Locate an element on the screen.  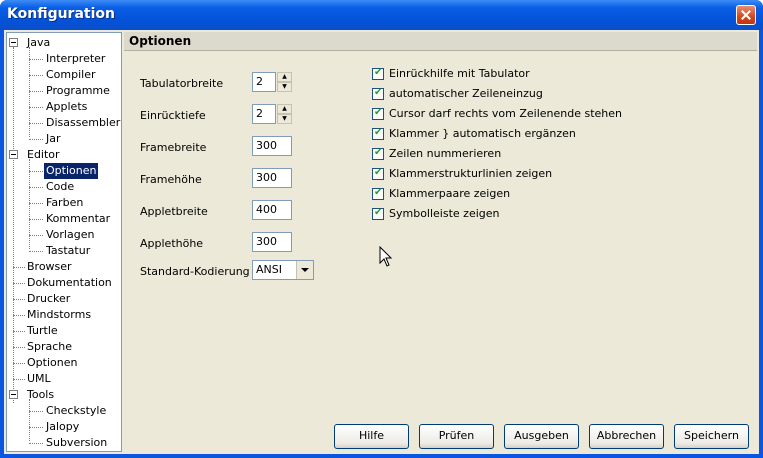
tree-item: UML is located at coordinates (64, 379).